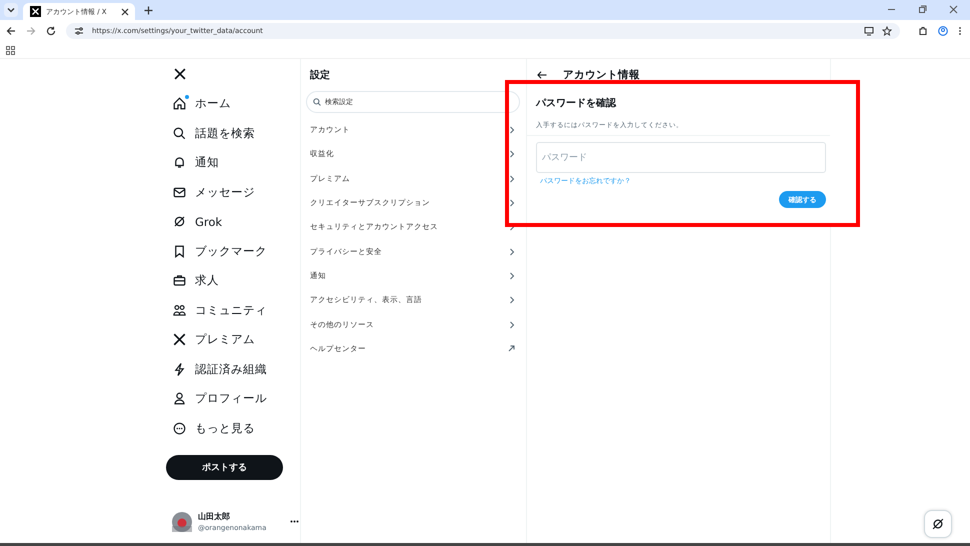 The image size is (970, 546). What do you see at coordinates (214, 516) in the screenshot?
I see `account-name: 山田太郎` at bounding box center [214, 516].